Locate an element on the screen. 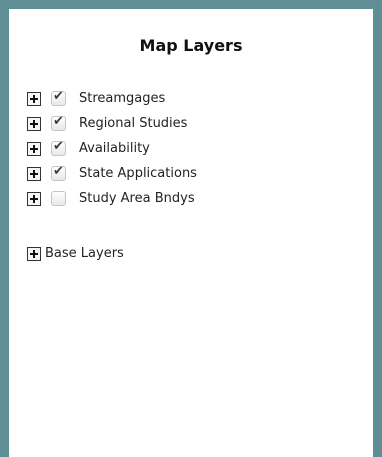  layer-label: State Applications is located at coordinates (138, 173).